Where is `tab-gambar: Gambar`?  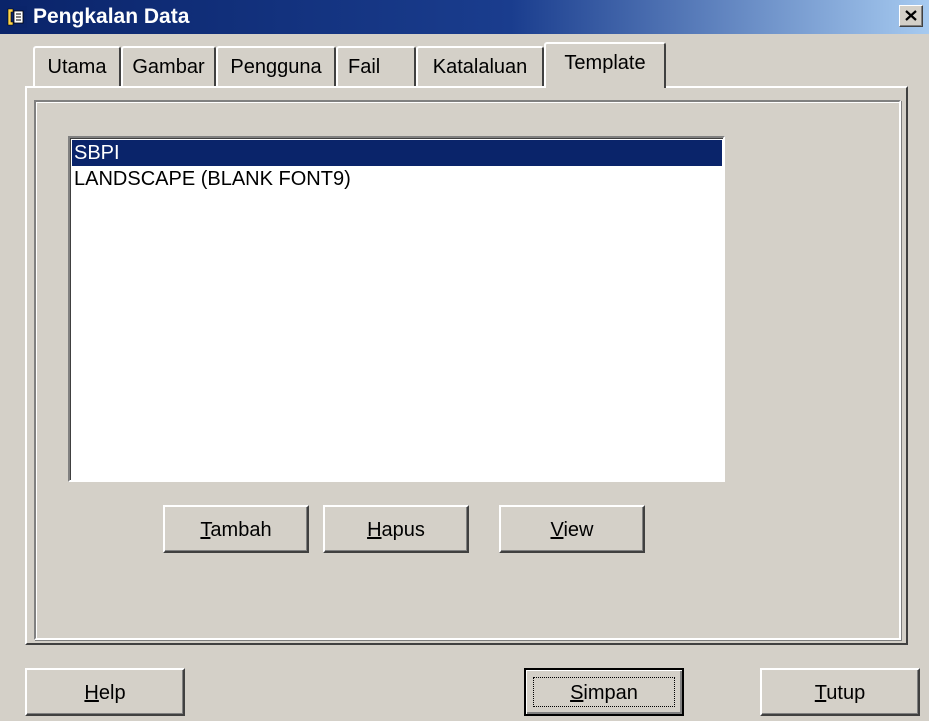
tab-gambar: Gambar is located at coordinates (168, 66).